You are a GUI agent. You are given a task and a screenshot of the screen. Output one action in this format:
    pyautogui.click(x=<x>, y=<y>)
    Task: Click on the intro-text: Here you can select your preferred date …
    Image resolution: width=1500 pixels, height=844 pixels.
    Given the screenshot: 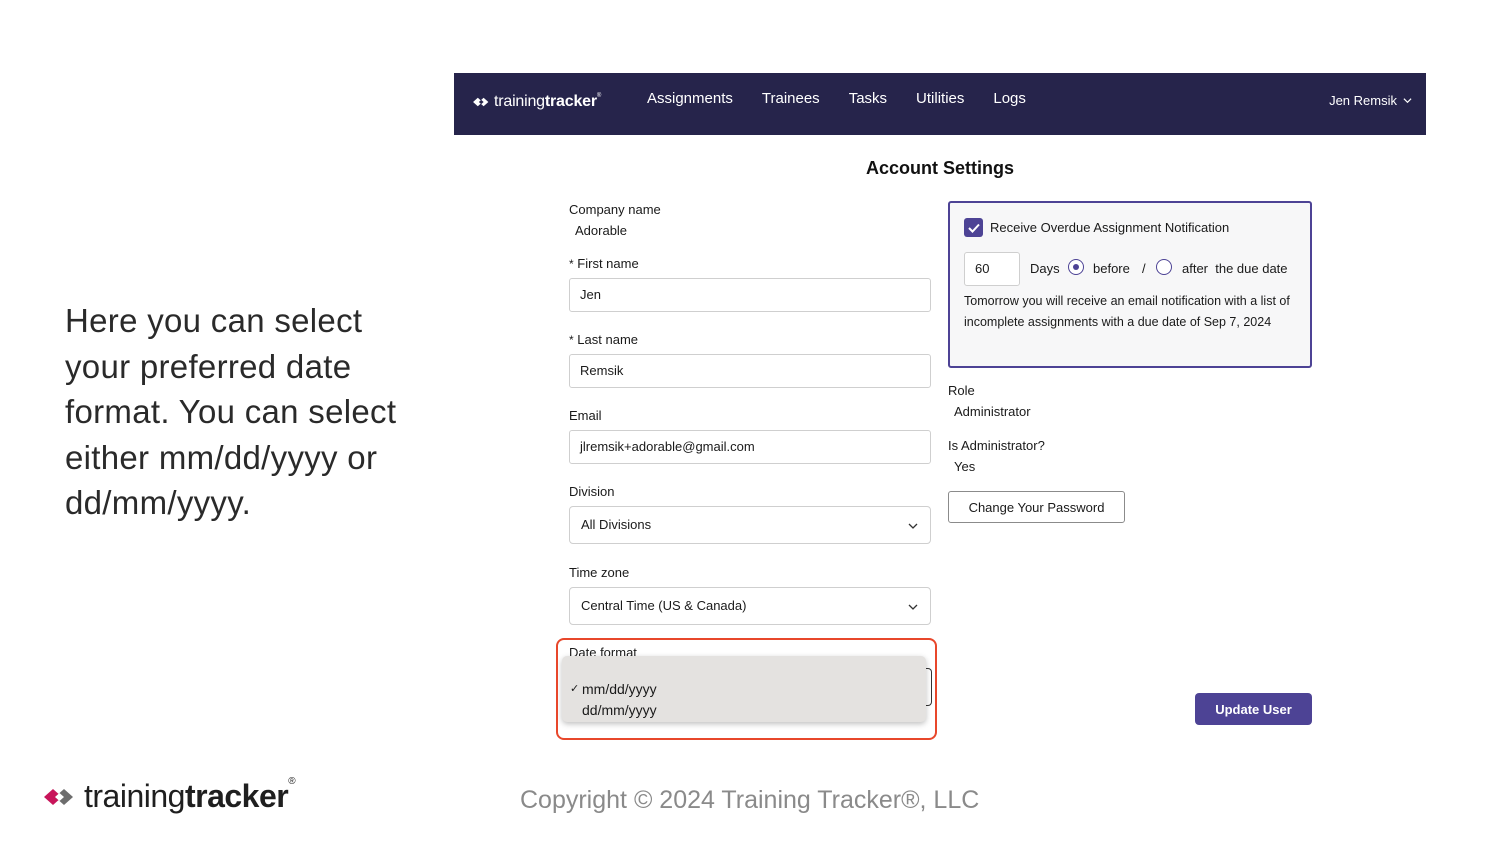 What is the action you would take?
    pyautogui.click(x=231, y=411)
    